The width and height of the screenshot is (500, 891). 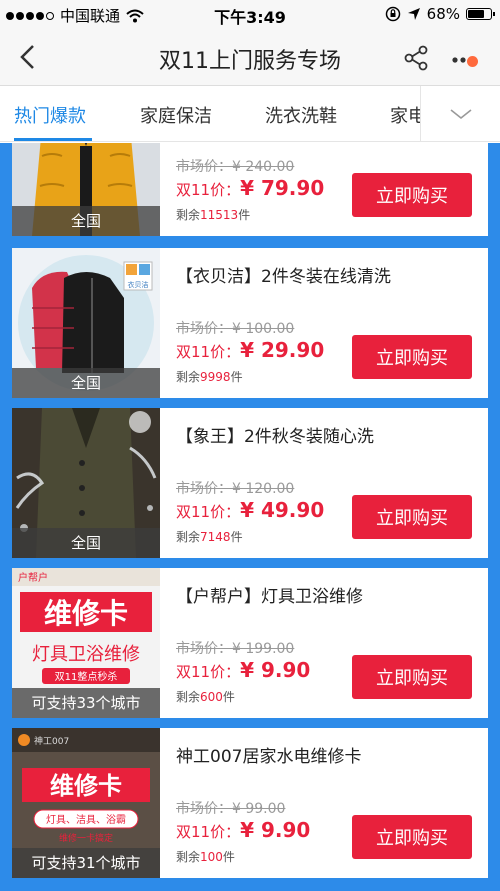 I want to click on more-button, so click(x=468, y=58).